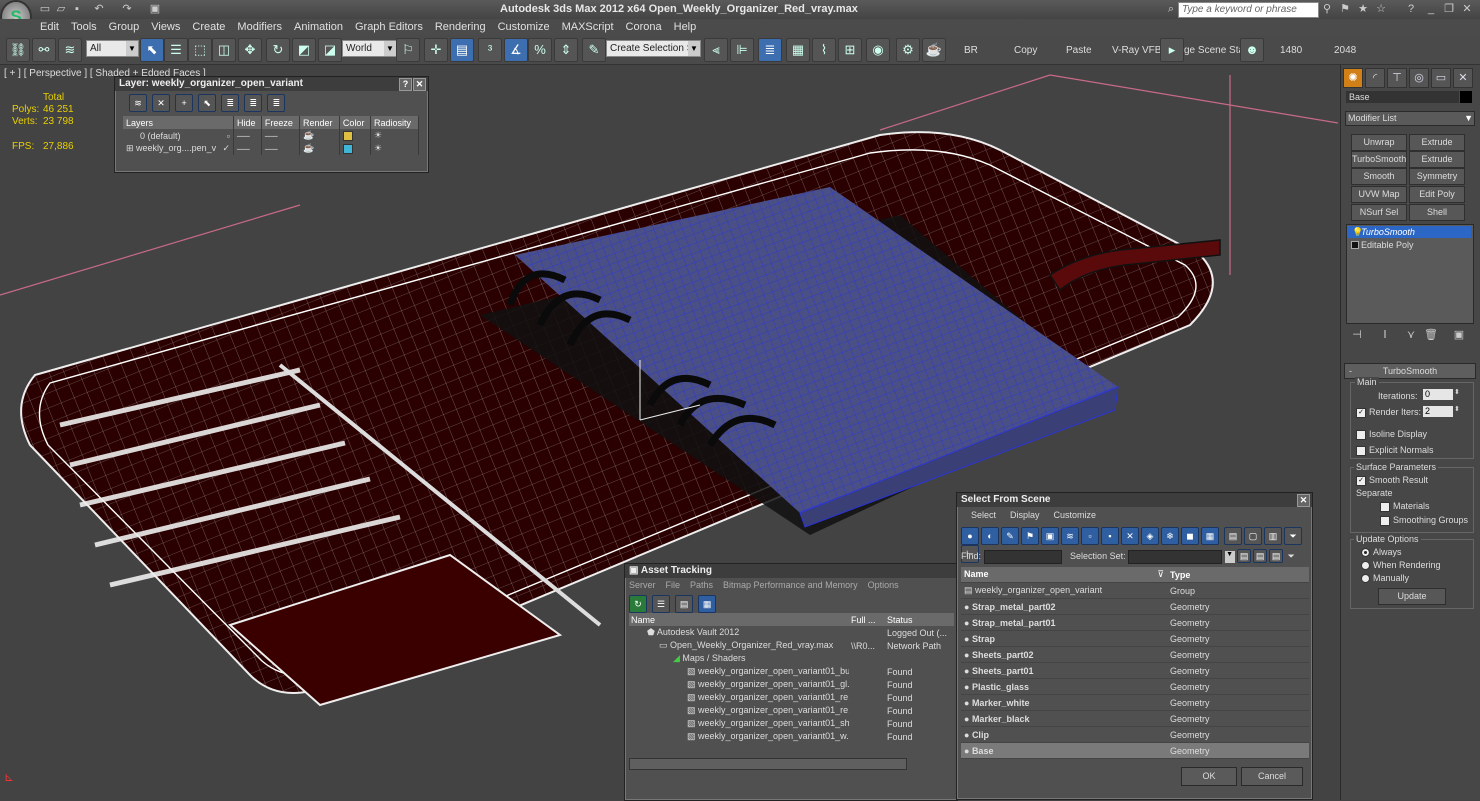 Image resolution: width=1480 pixels, height=801 pixels. What do you see at coordinates (389, 27) in the screenshot?
I see `menu-graph-editors: Graph Editors` at bounding box center [389, 27].